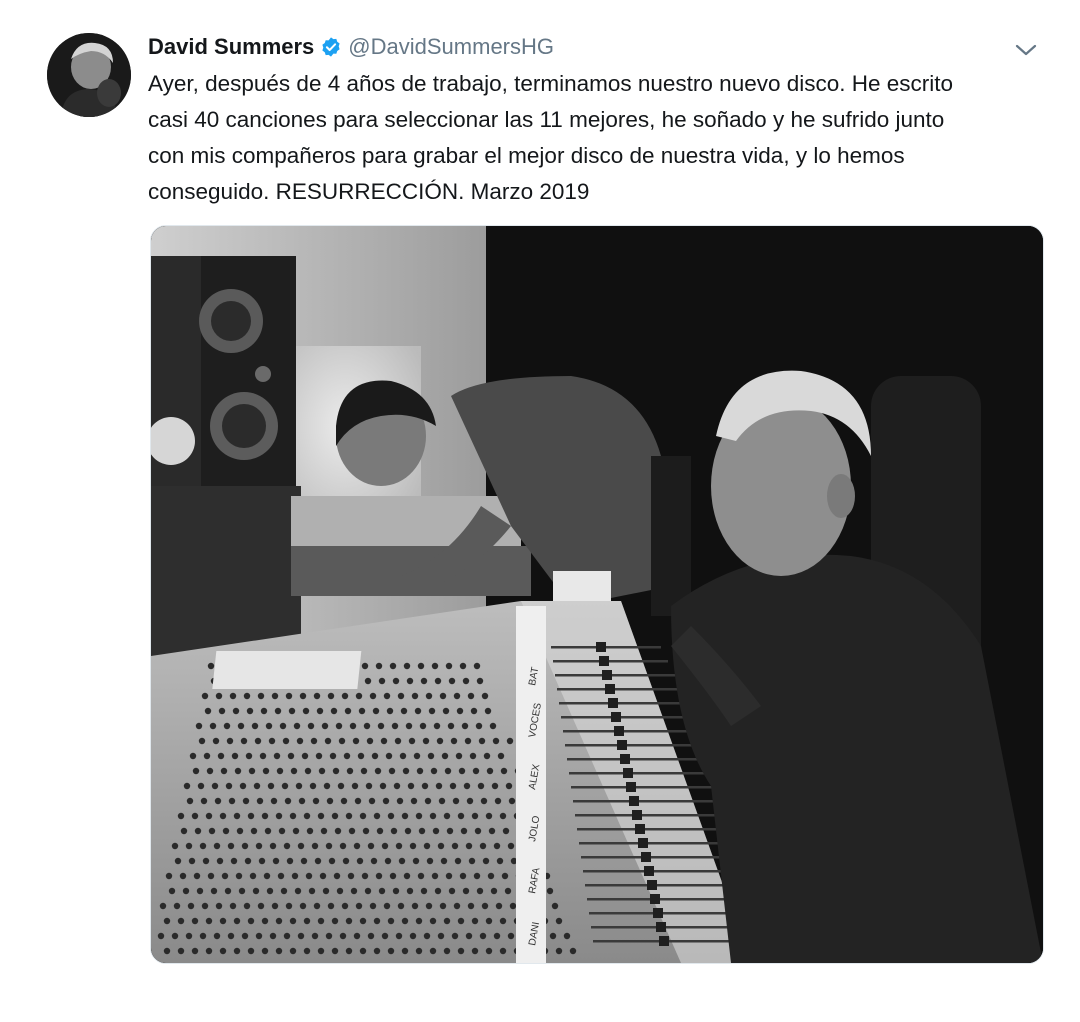 The image size is (1080, 1022). Describe the element at coordinates (287, 670) in the screenshot. I see `notebook-on-console` at that location.